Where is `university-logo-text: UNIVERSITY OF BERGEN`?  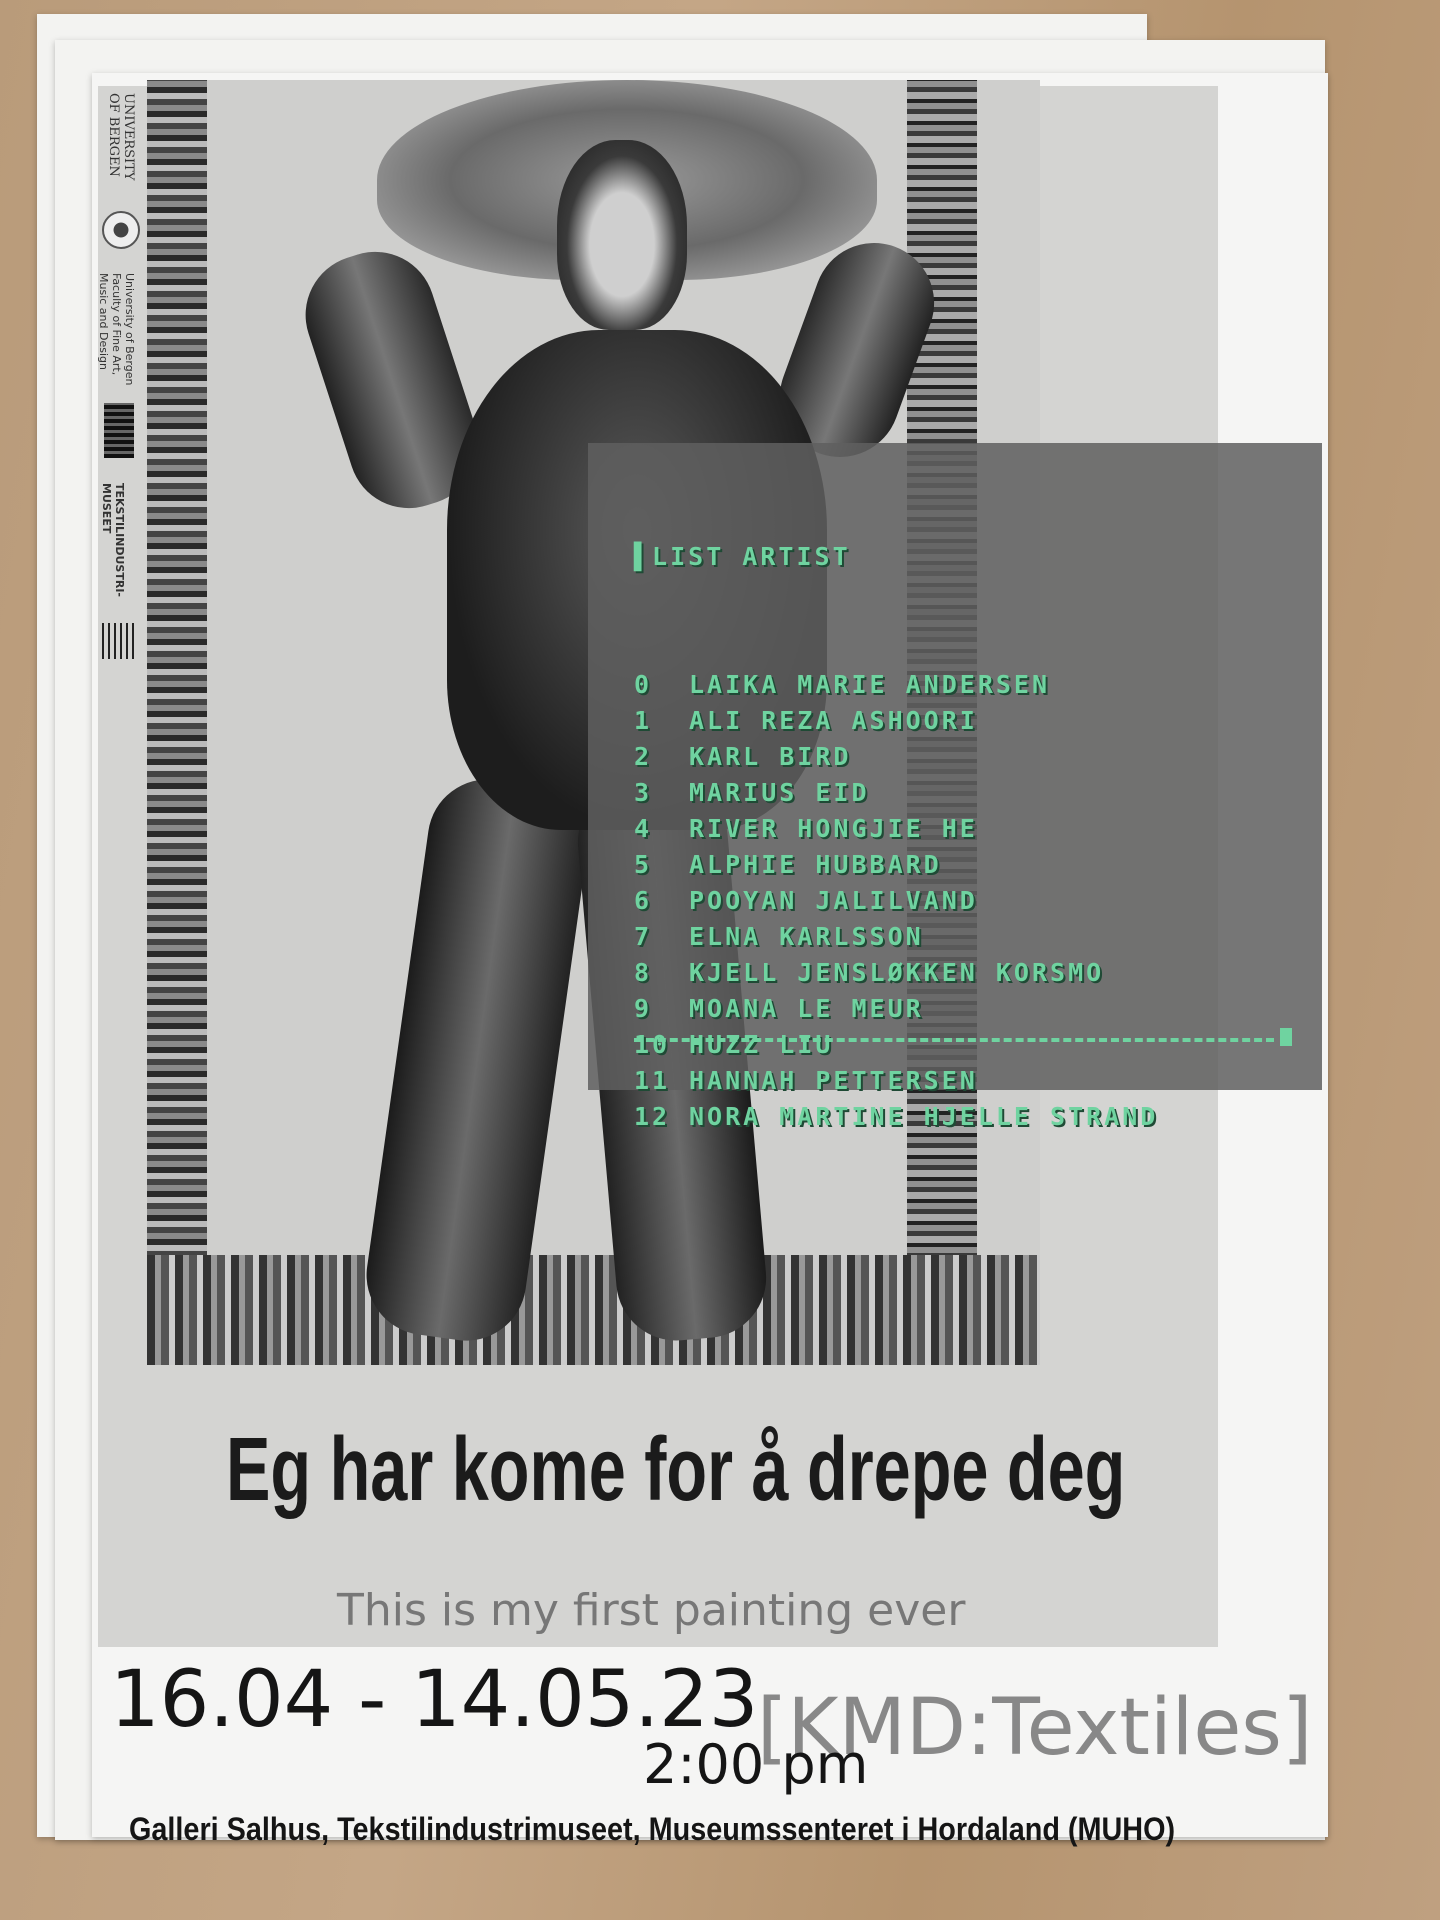
university-logo-text: UNIVERSITY OF BERGEN is located at coordinates (121, 137).